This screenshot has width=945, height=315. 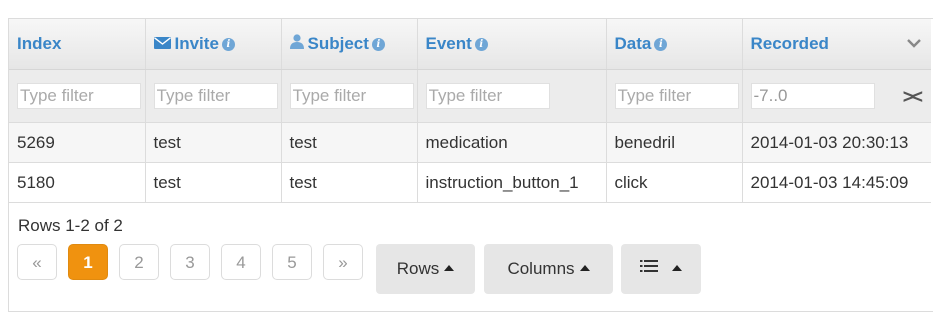 I want to click on page-button-1: 1, so click(x=88, y=262).